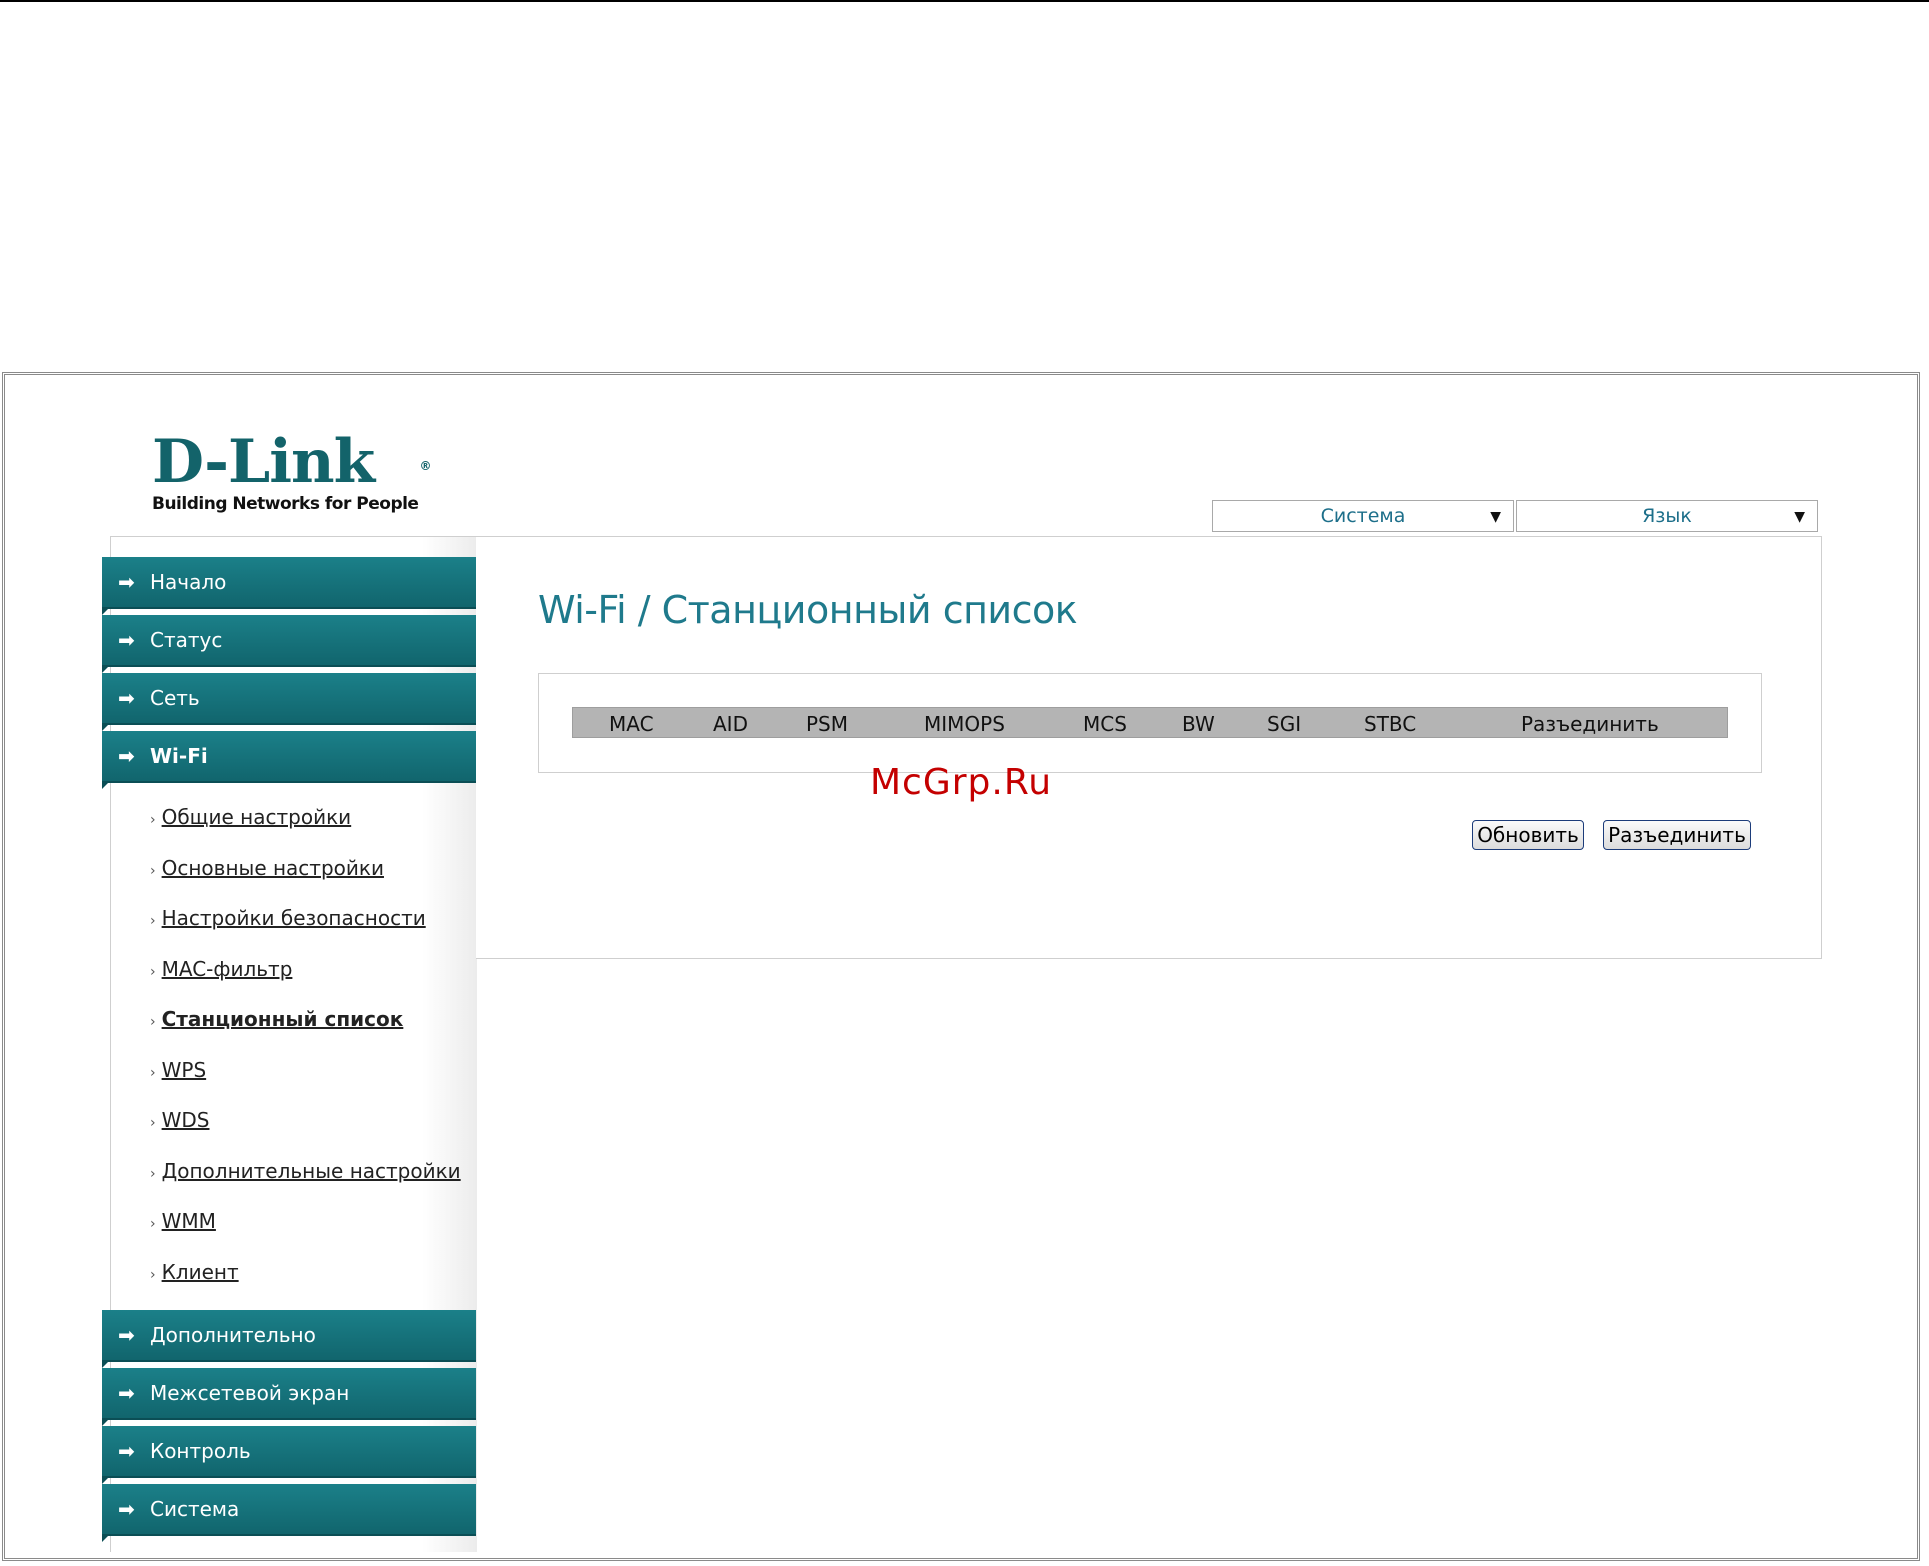 The image size is (1929, 1566). Describe the element at coordinates (185, 1120) in the screenshot. I see `subnav-label: WDS` at that location.